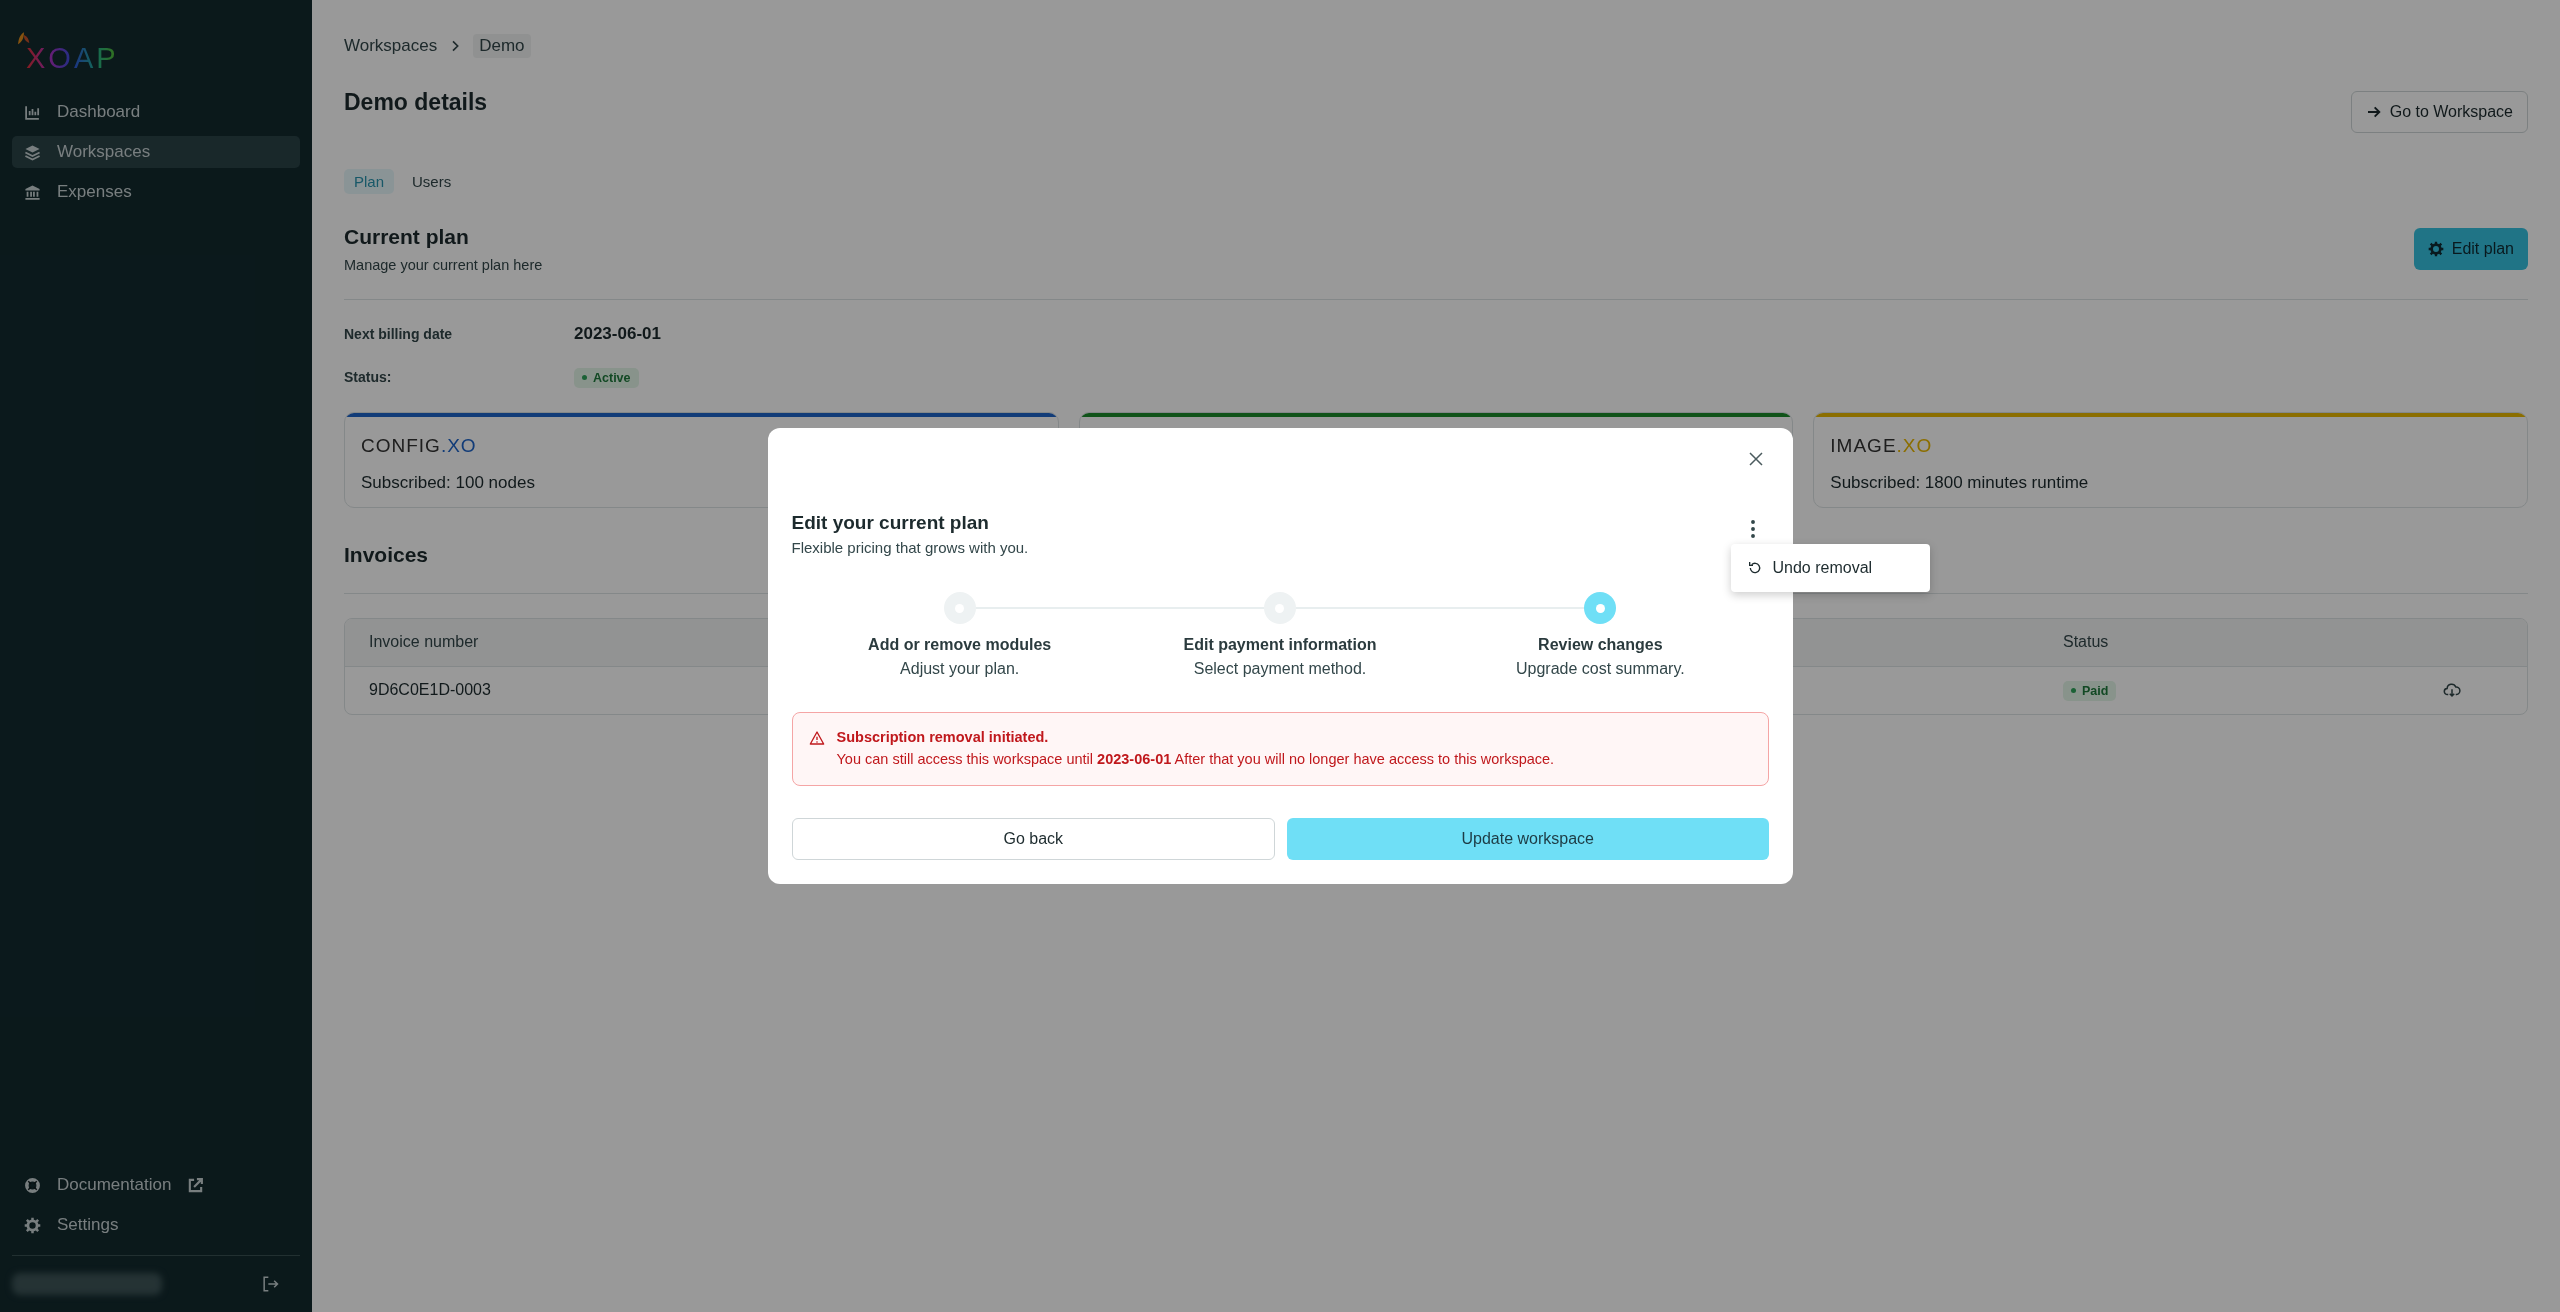 The image size is (2560, 1312). What do you see at coordinates (2439, 112) in the screenshot?
I see `go-to-workspace-button: Go to Workspace` at bounding box center [2439, 112].